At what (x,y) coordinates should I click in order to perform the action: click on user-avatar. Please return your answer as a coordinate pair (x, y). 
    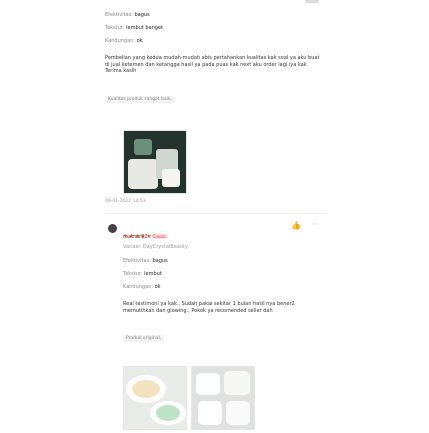
    Looking at the image, I should click on (112, 228).